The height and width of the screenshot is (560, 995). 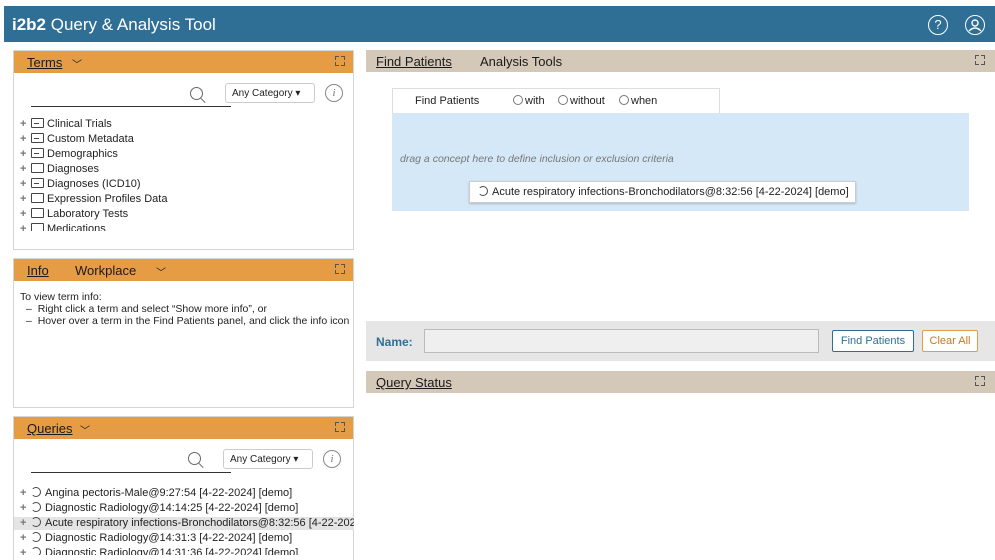 What do you see at coordinates (50, 428) in the screenshot?
I see `tab-queries: Queries` at bounding box center [50, 428].